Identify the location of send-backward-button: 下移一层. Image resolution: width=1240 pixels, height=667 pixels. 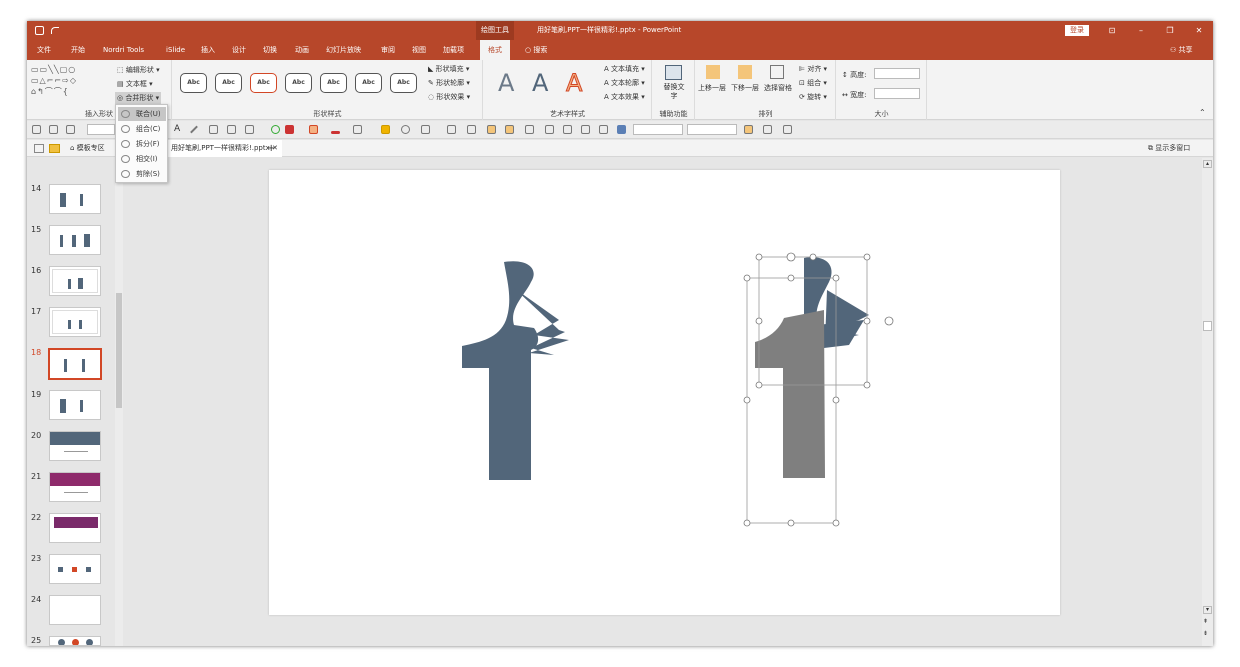
(745, 88).